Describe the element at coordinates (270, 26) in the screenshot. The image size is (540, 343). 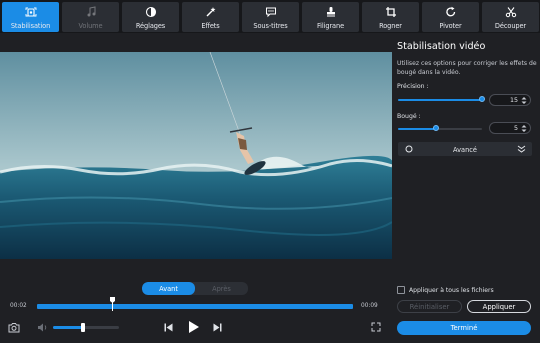
I see `tool-label: Sous-titres` at that location.